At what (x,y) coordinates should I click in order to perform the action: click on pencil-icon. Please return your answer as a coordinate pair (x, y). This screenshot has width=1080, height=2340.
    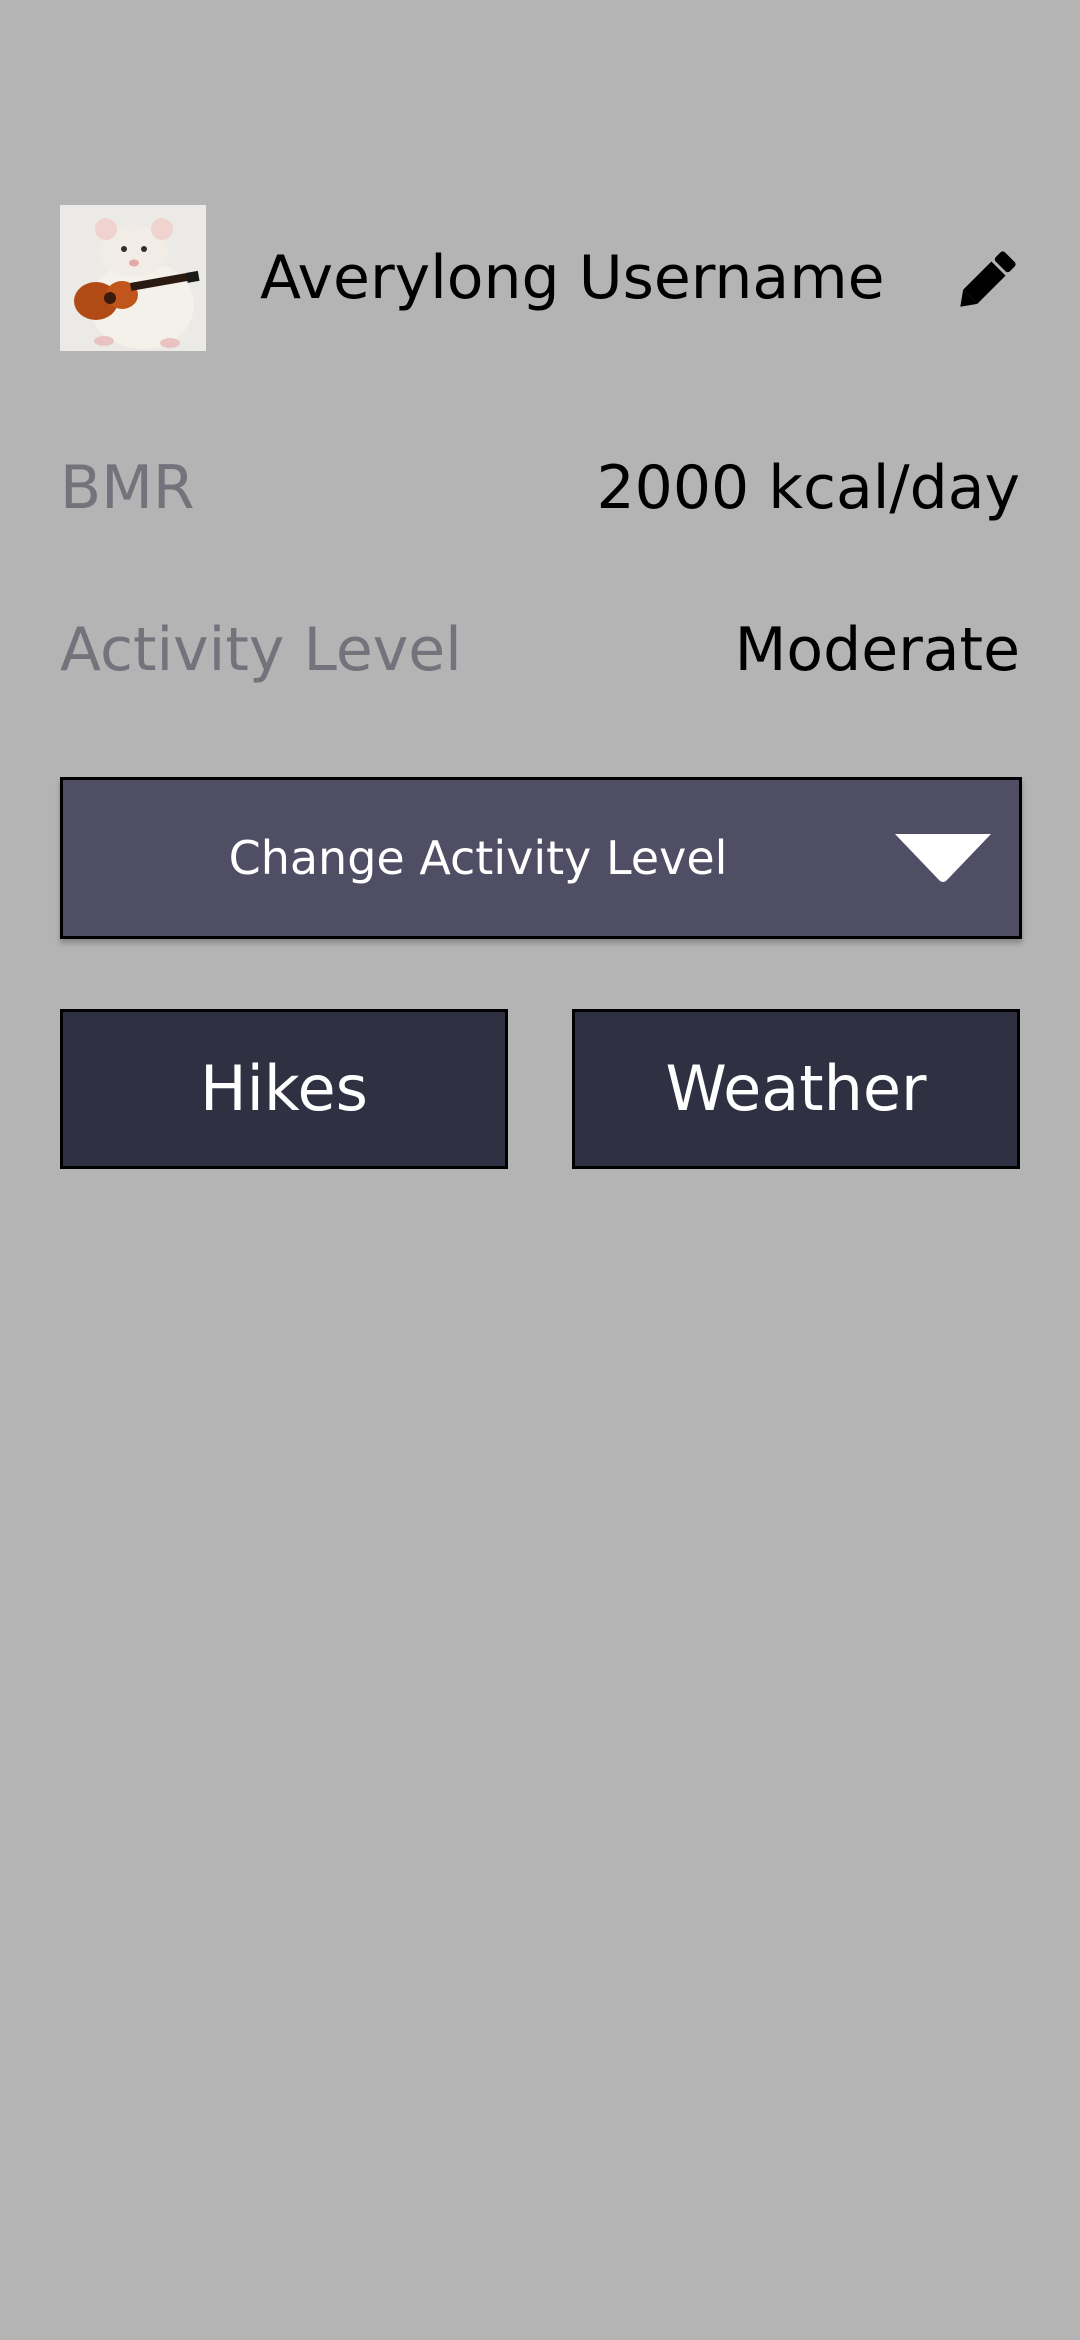
    Looking at the image, I should click on (988, 279).